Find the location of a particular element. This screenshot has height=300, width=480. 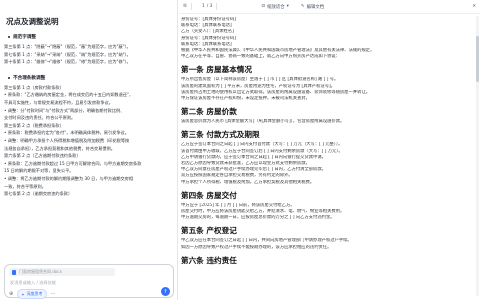

attachment-name: 门面房屋租赁合同.docx is located at coordinates (40, 271).